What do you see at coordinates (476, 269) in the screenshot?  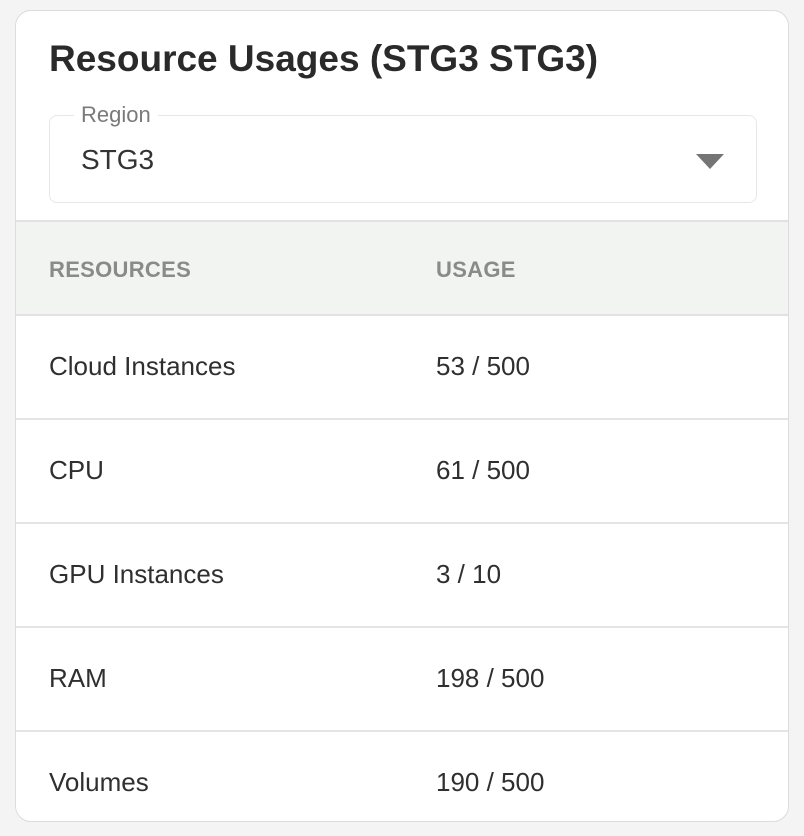 I see `header-usage: USAGE` at bounding box center [476, 269].